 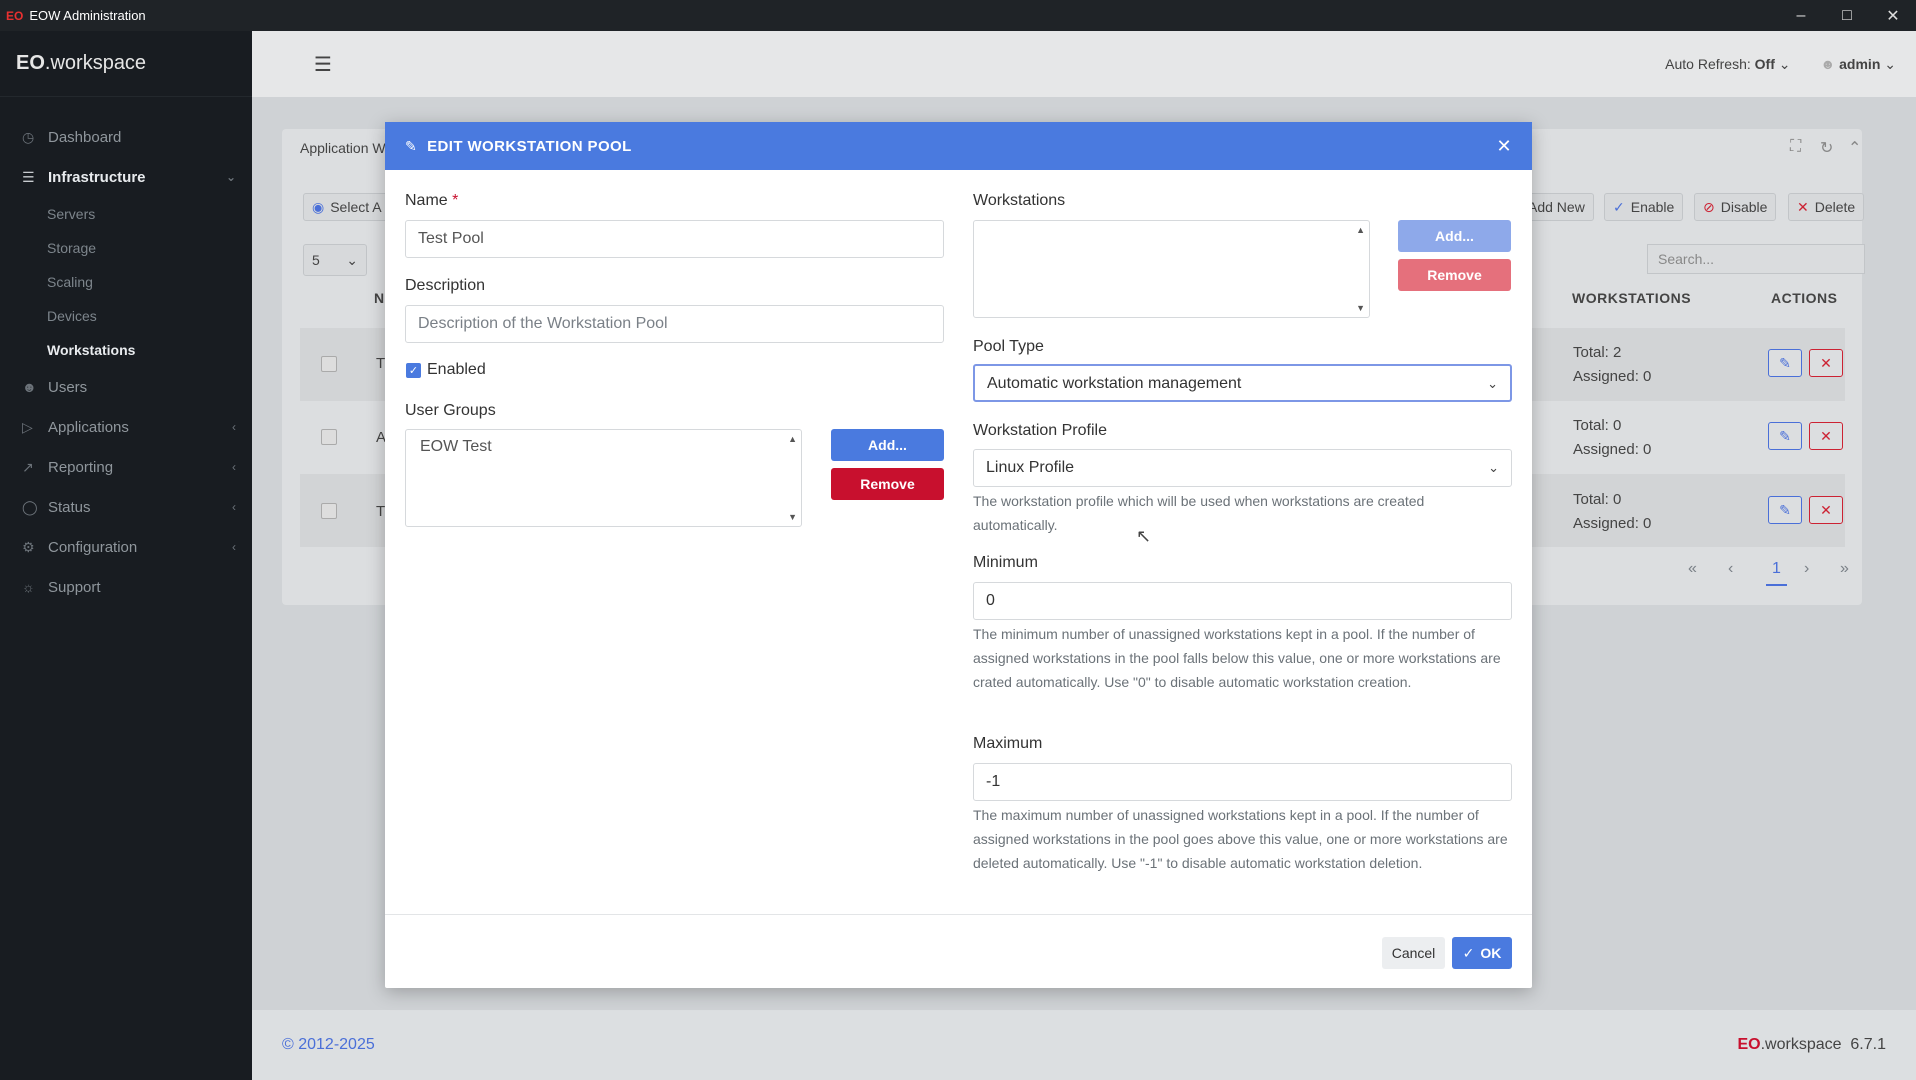 What do you see at coordinates (1806, 569) in the screenshot?
I see `next-page-icon: ›` at bounding box center [1806, 569].